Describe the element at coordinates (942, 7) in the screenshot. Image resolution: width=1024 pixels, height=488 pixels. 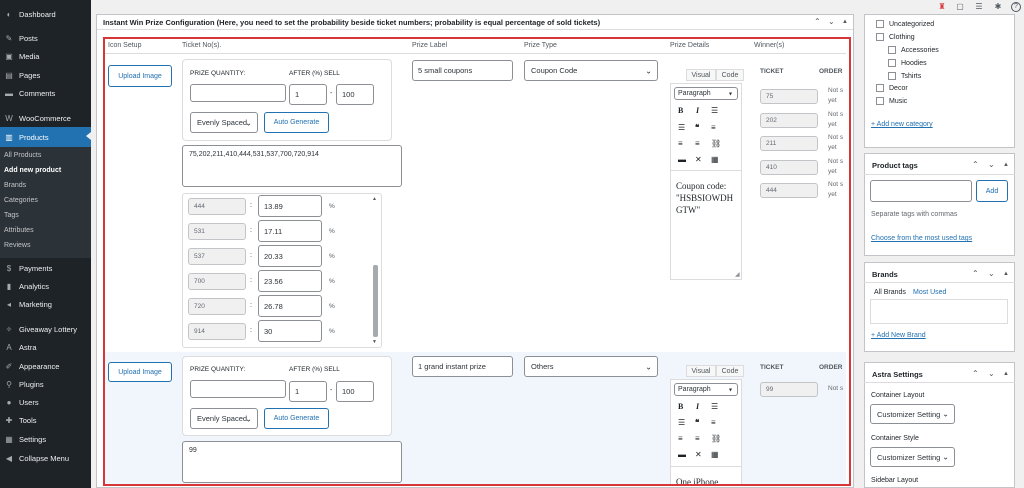
I see `notification-icon: ♜` at that location.